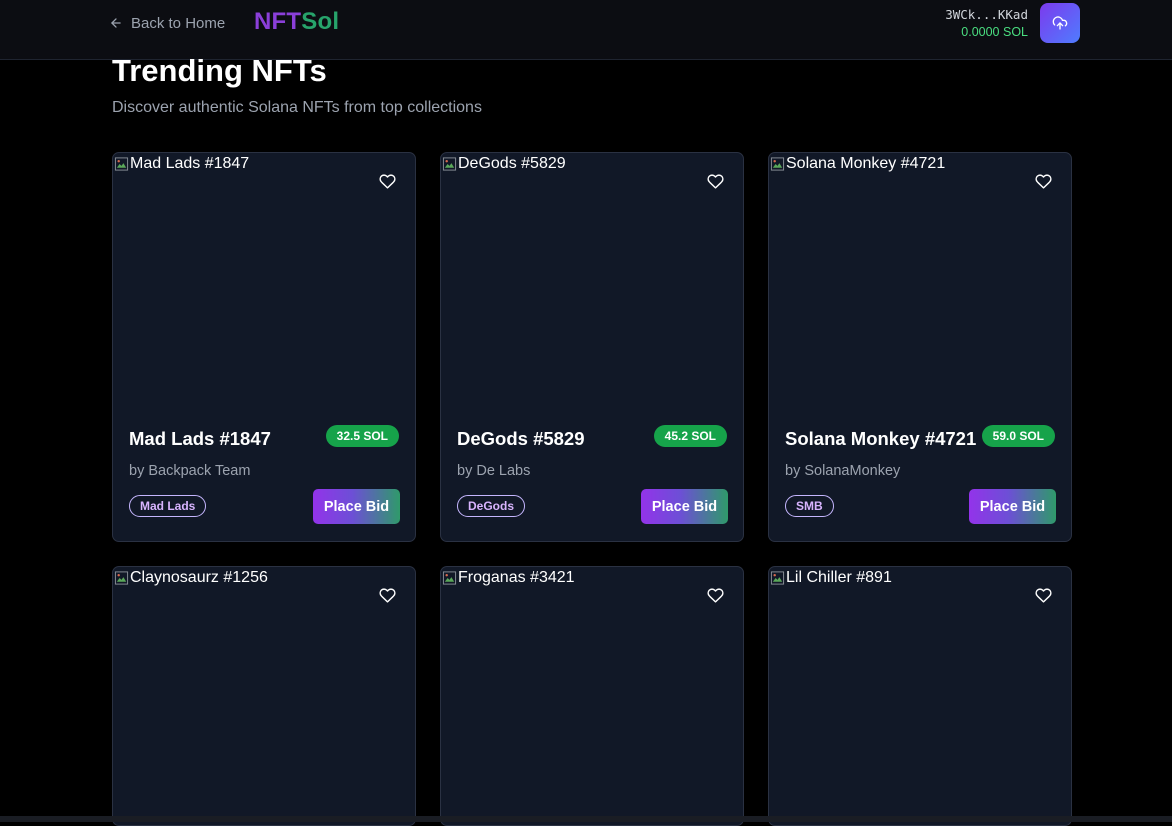 The image size is (1172, 826). What do you see at coordinates (320, 21) in the screenshot?
I see `logo-text-sol: Sol` at bounding box center [320, 21].